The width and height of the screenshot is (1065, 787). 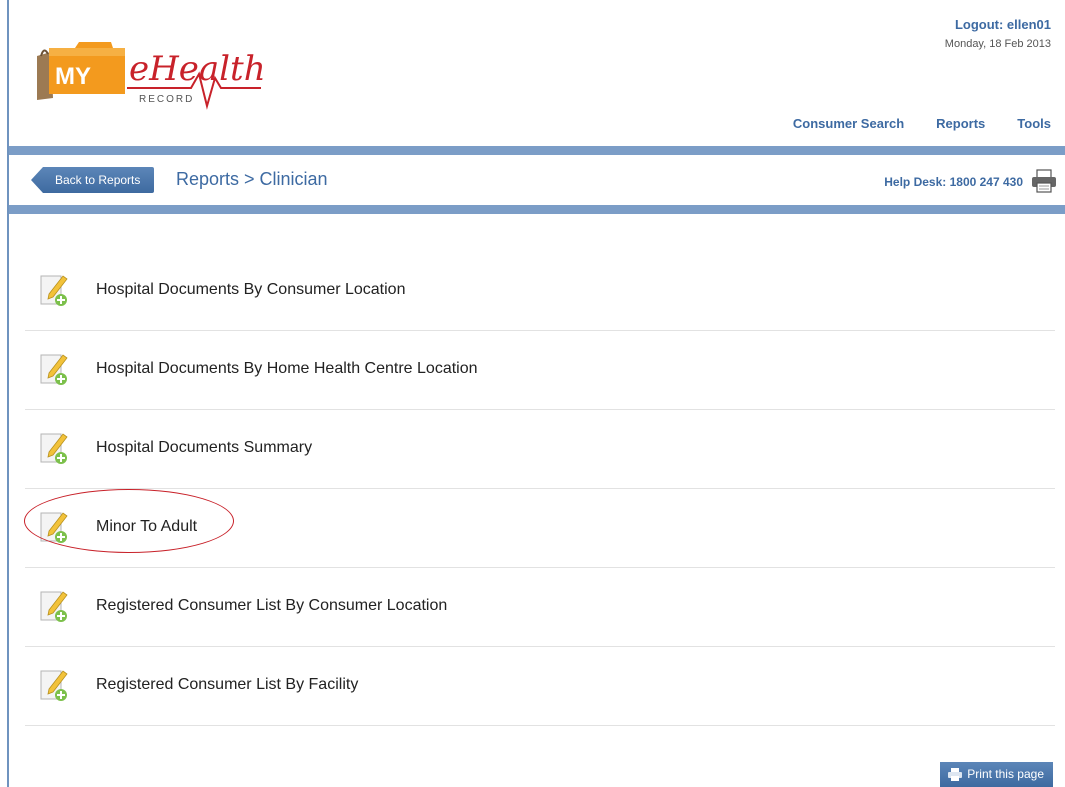 What do you see at coordinates (540, 686) in the screenshot?
I see `report-item-registered-consumer-list-by-facility: Registered Consumer List By Facility` at bounding box center [540, 686].